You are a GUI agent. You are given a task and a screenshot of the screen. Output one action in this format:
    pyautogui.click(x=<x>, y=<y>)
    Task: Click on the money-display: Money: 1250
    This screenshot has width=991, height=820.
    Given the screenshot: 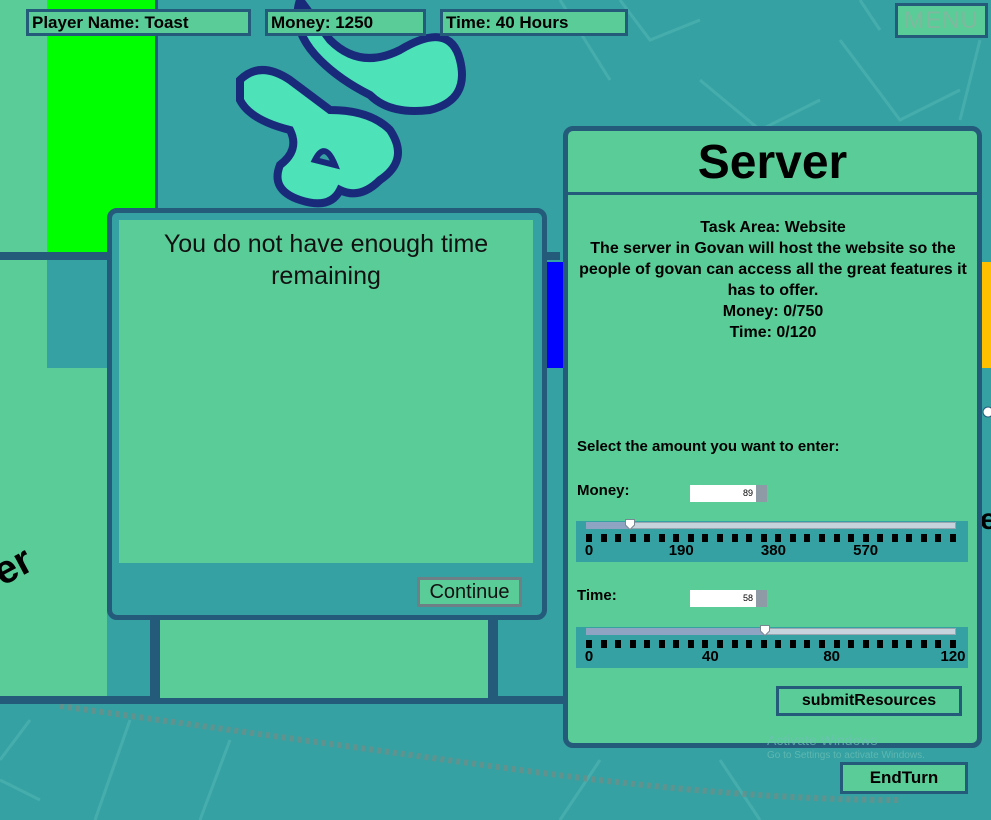 What is the action you would take?
    pyautogui.click(x=345, y=22)
    